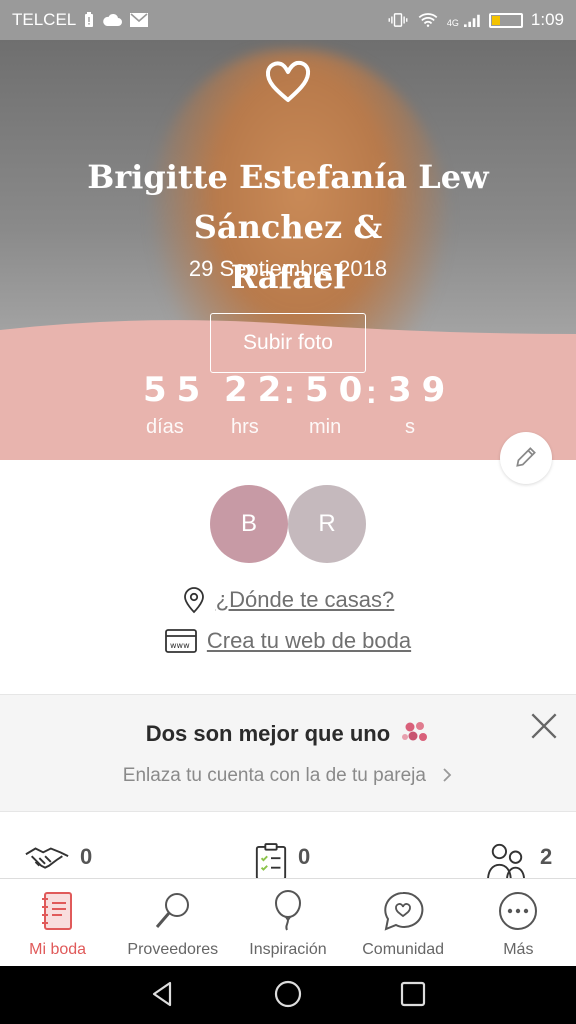 The image size is (576, 1024). Describe the element at coordinates (113, 19) in the screenshot. I see `cloud-icon` at that location.